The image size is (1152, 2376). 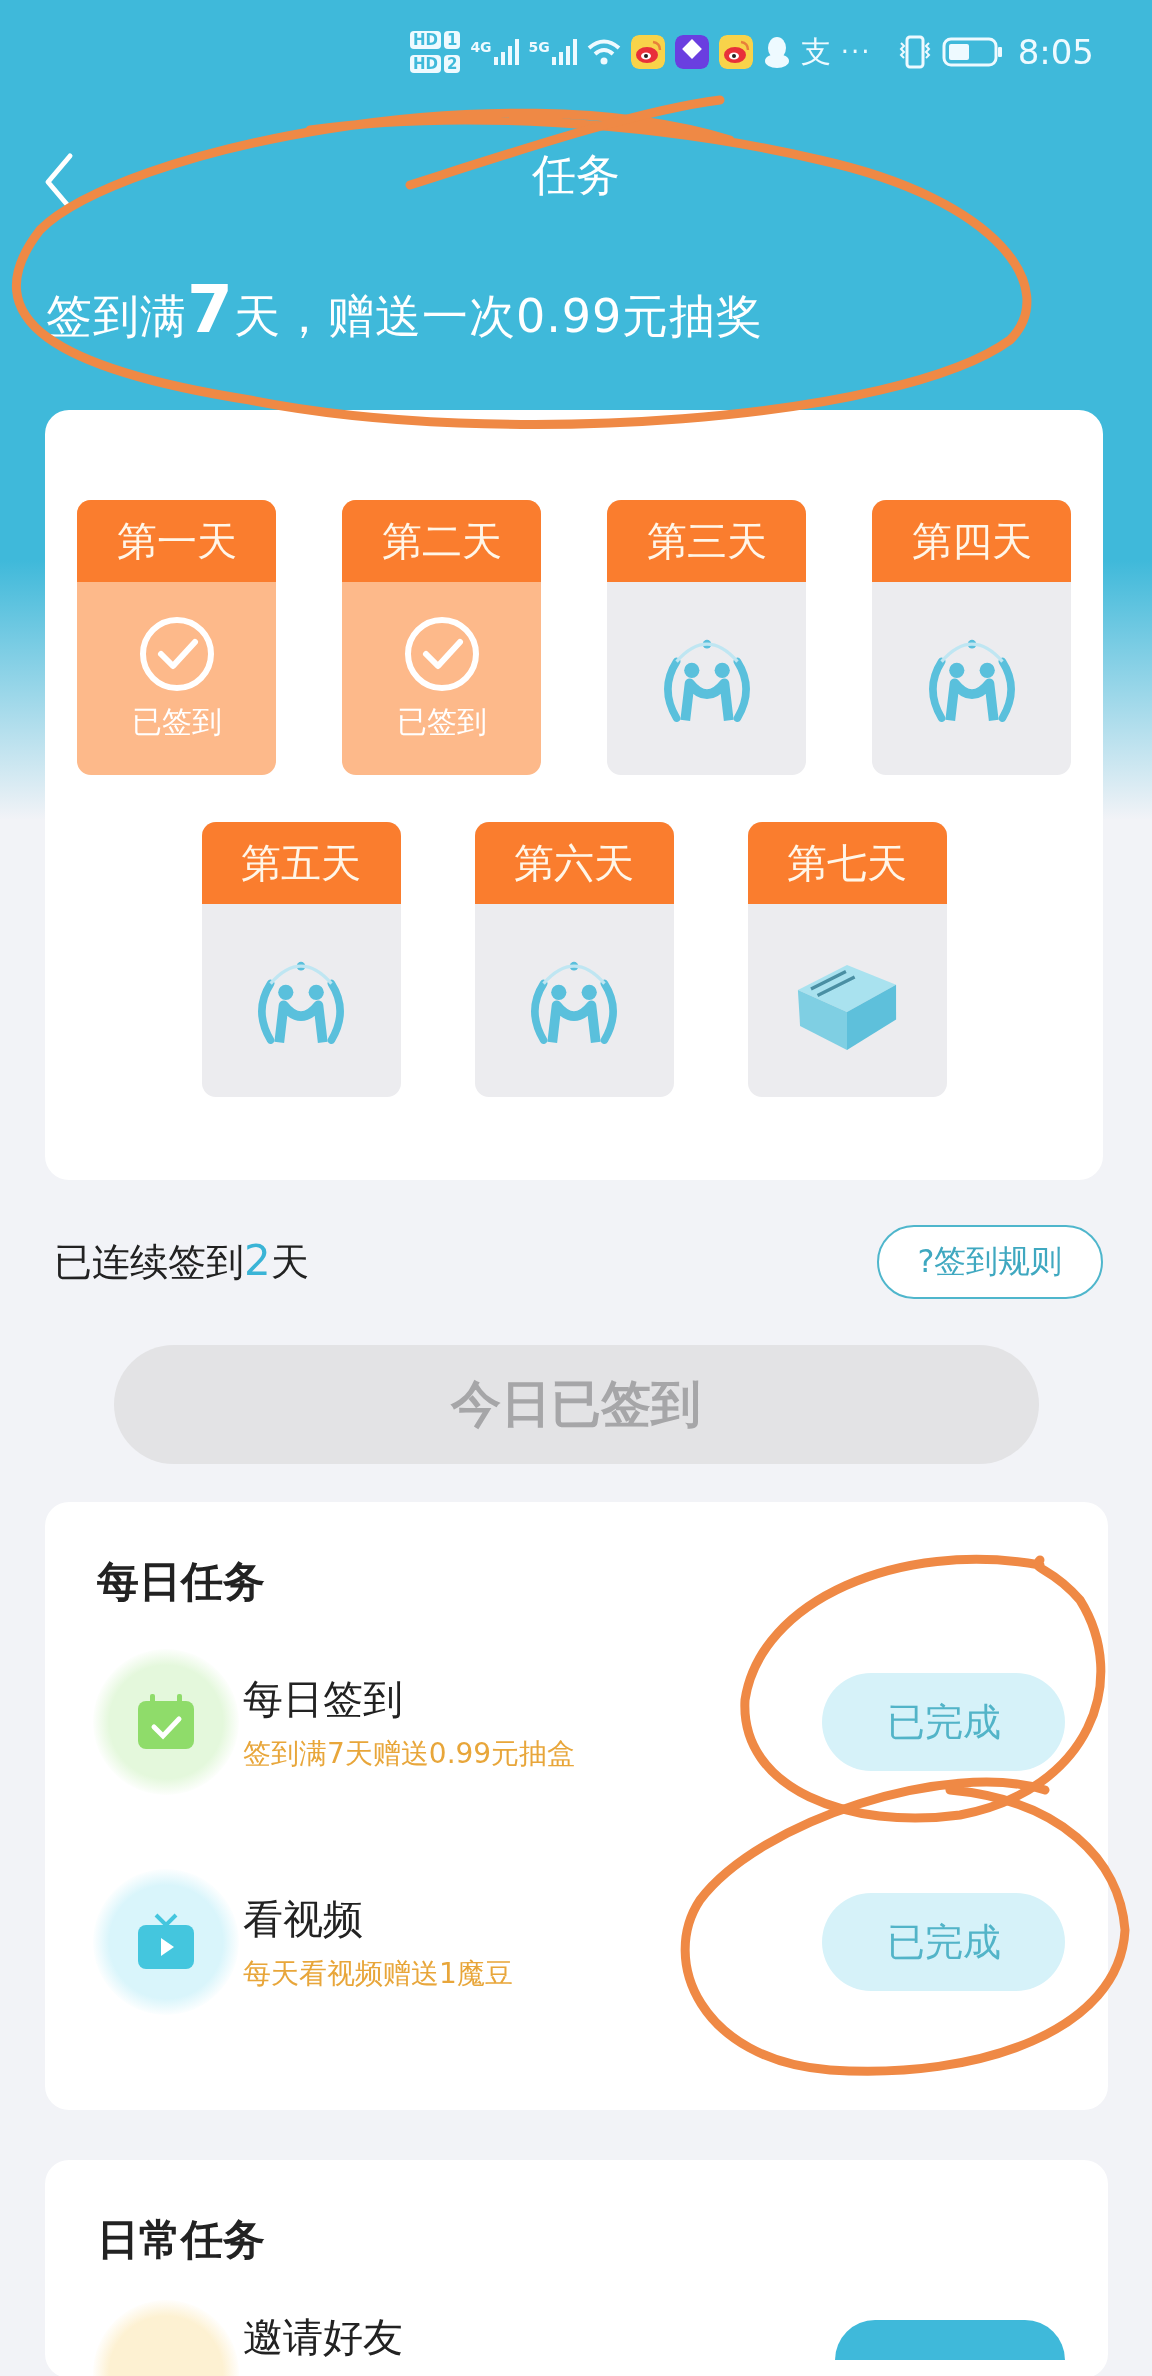 I want to click on day-label: 第六天, so click(x=574, y=863).